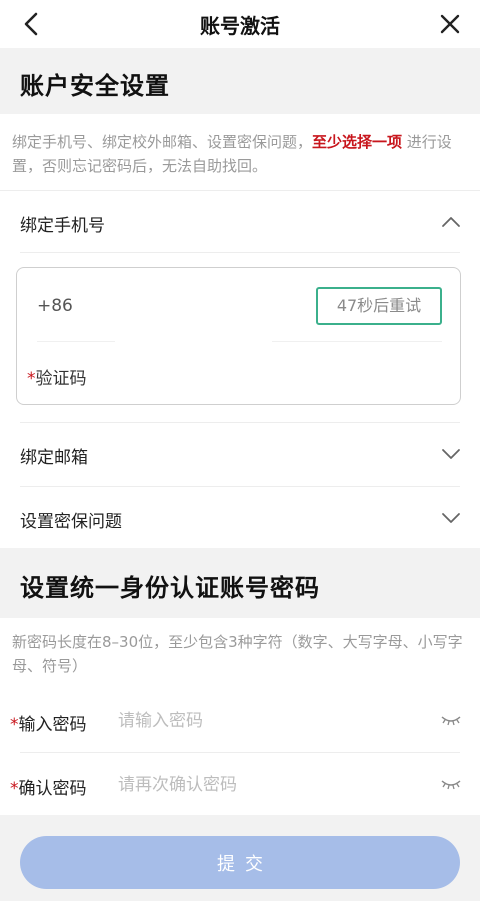 Image resolution: width=480 pixels, height=901 pixels. I want to click on security-section-title: 账户安全设置, so click(95, 86).